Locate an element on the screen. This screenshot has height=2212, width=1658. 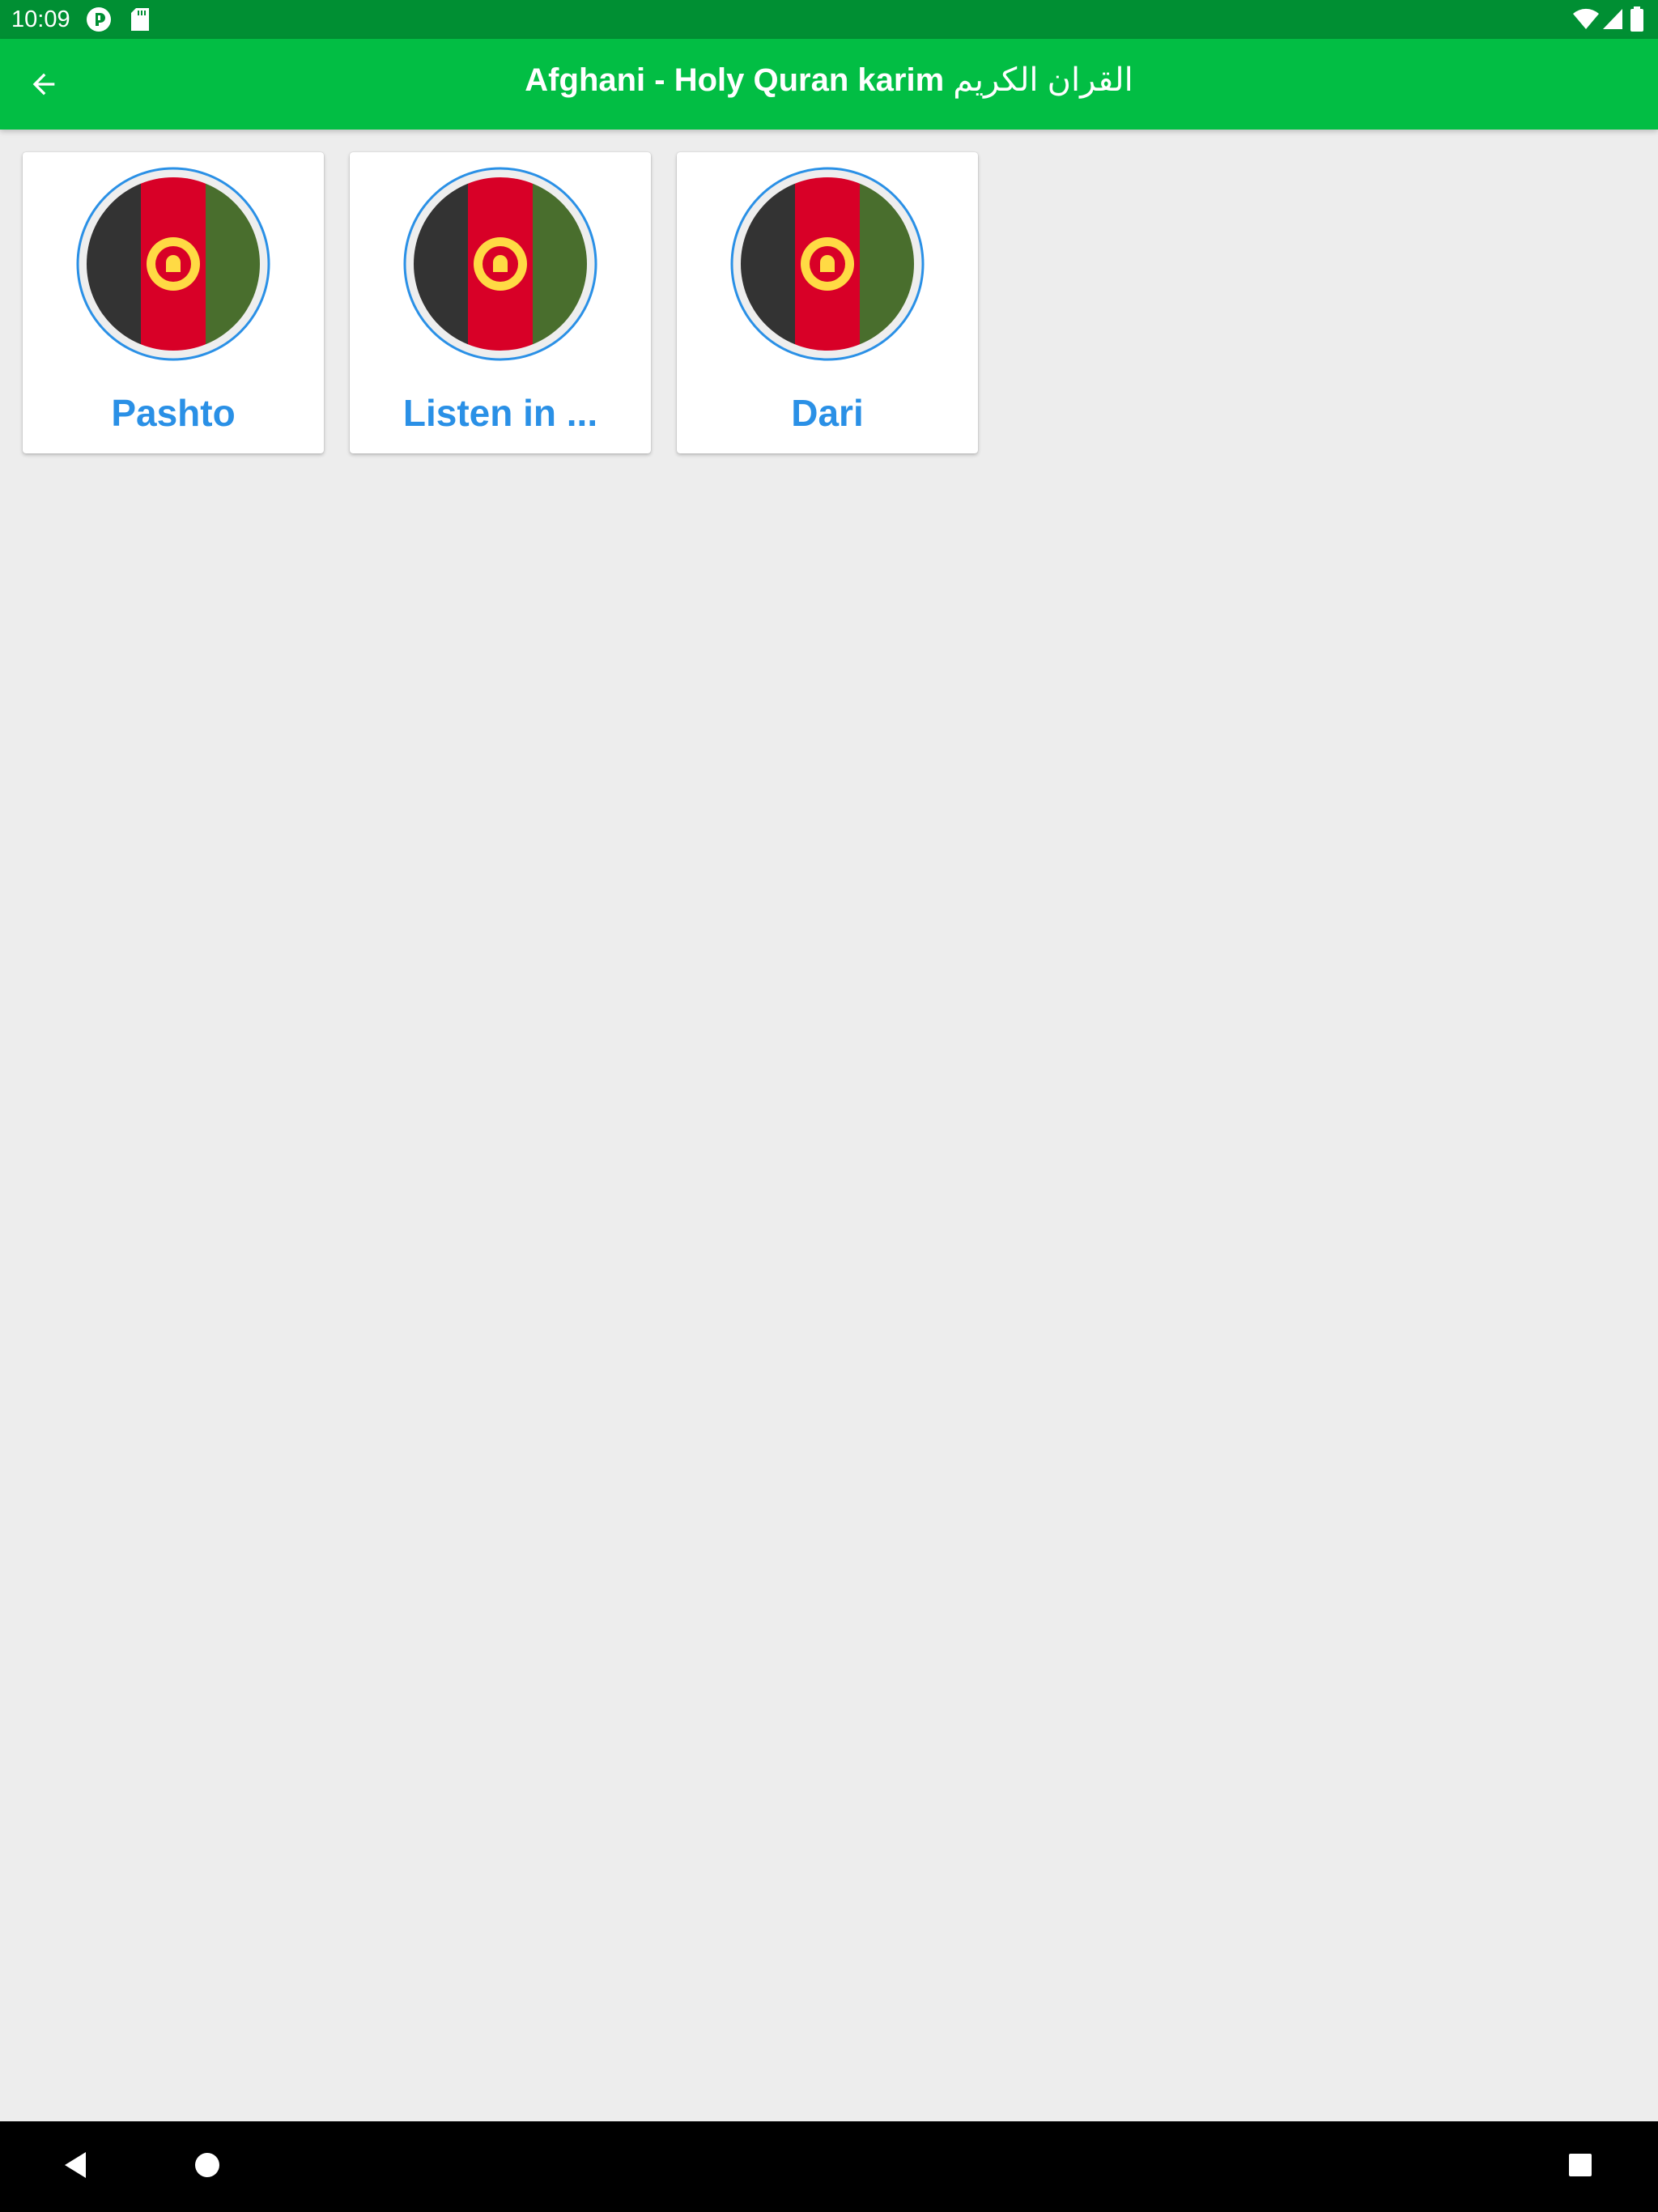
nav-recents-button is located at coordinates (1580, 2166).